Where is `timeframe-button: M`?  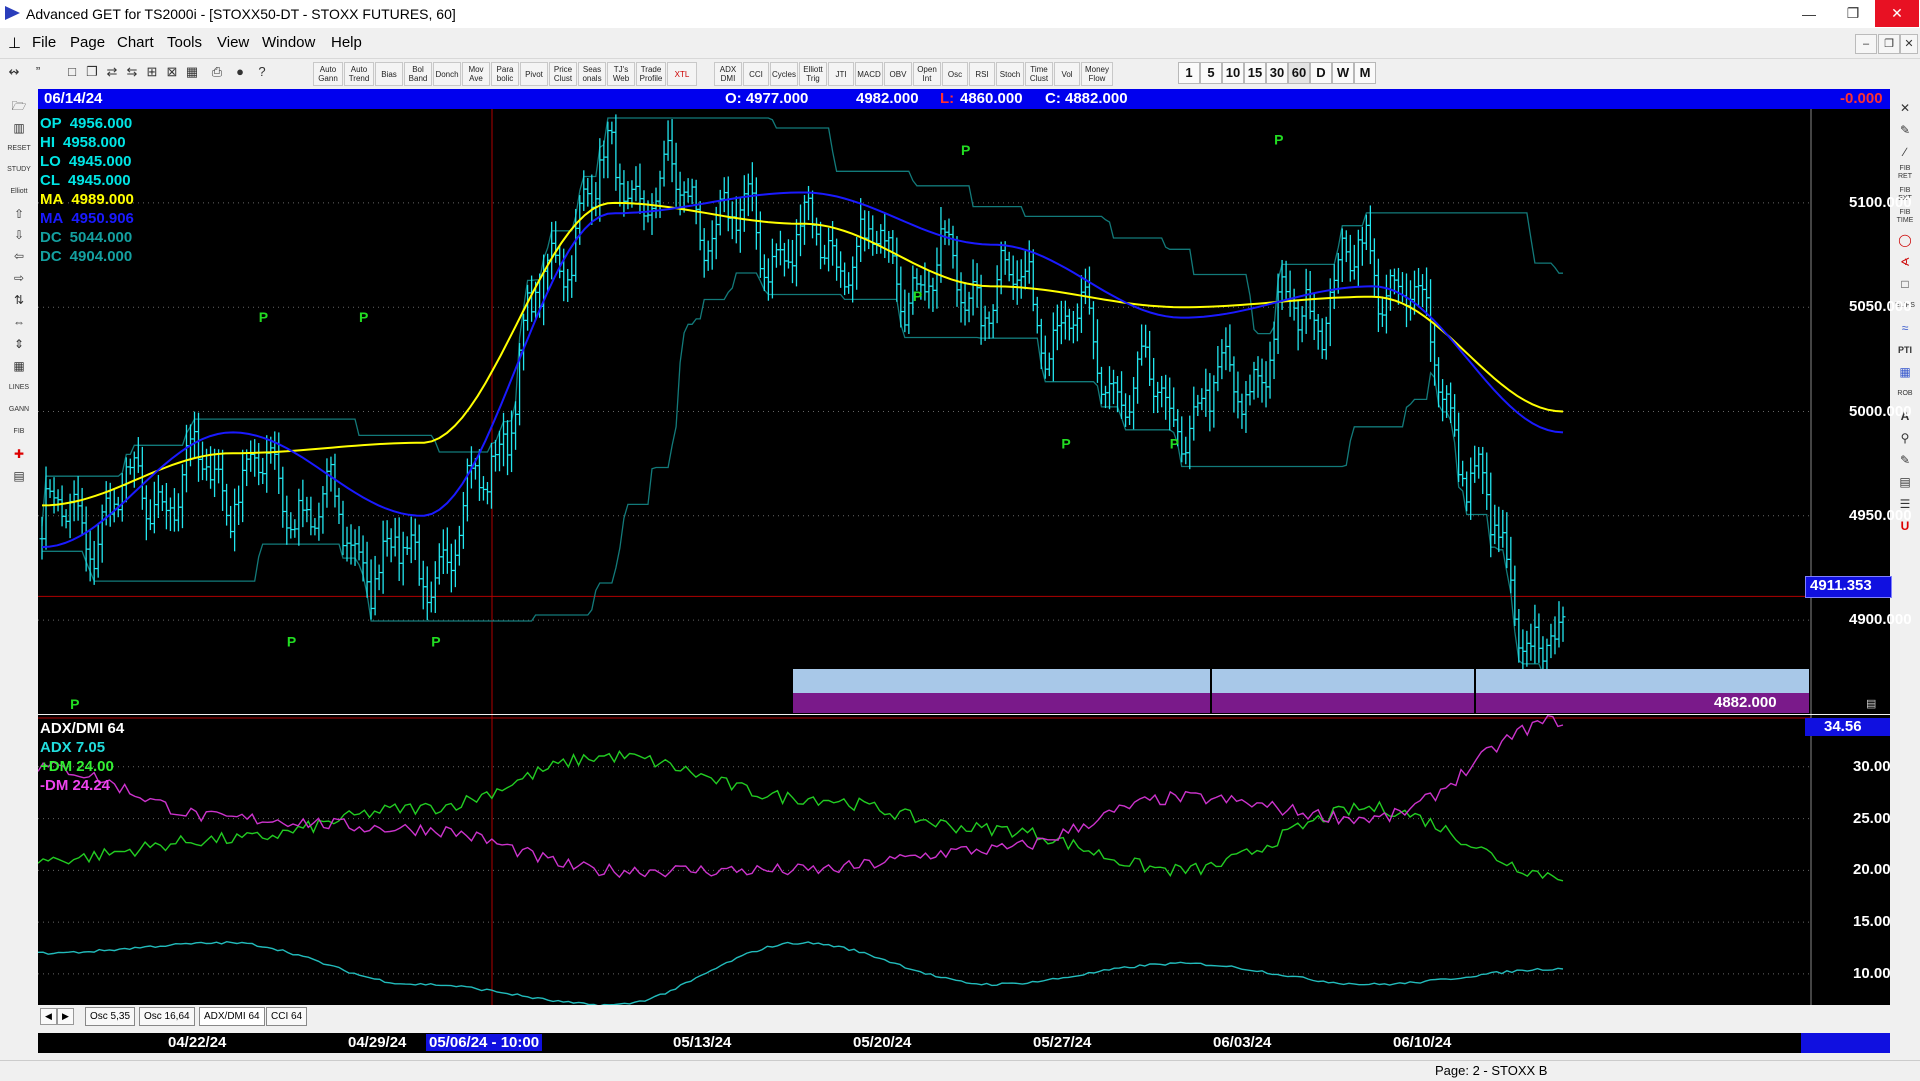
timeframe-button: M is located at coordinates (1365, 73).